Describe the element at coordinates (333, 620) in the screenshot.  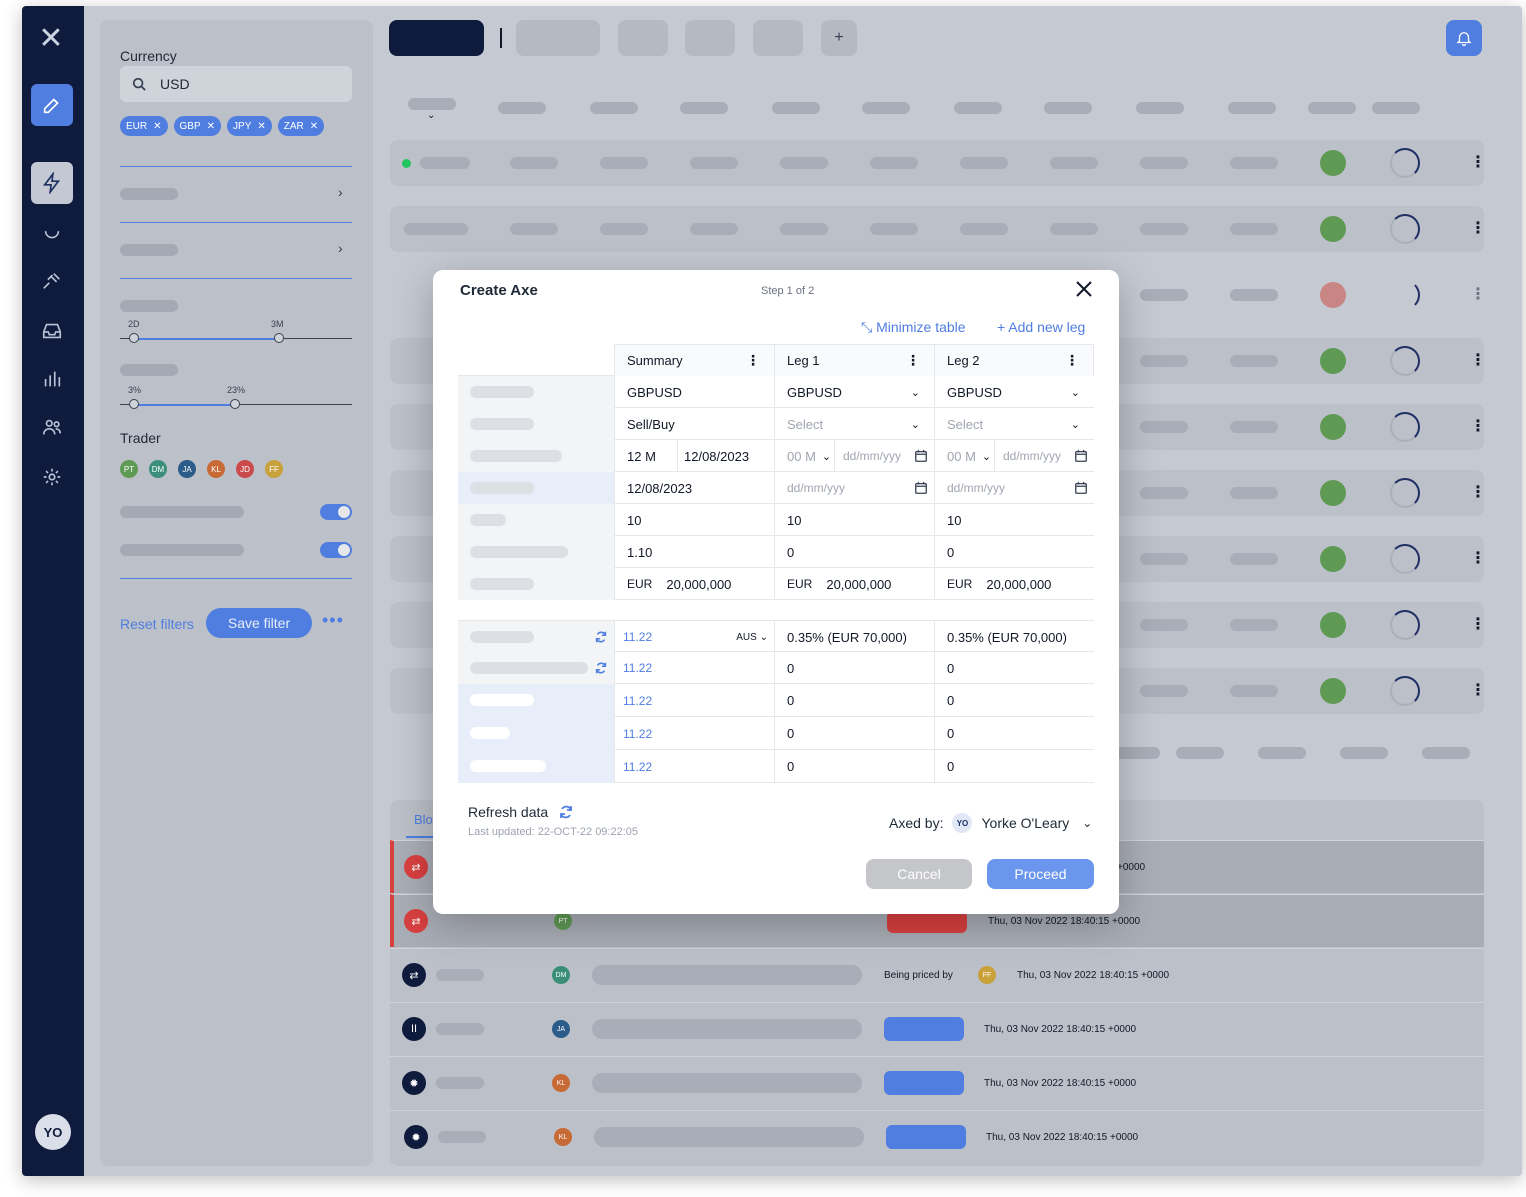
I see `more-icon: •••` at that location.